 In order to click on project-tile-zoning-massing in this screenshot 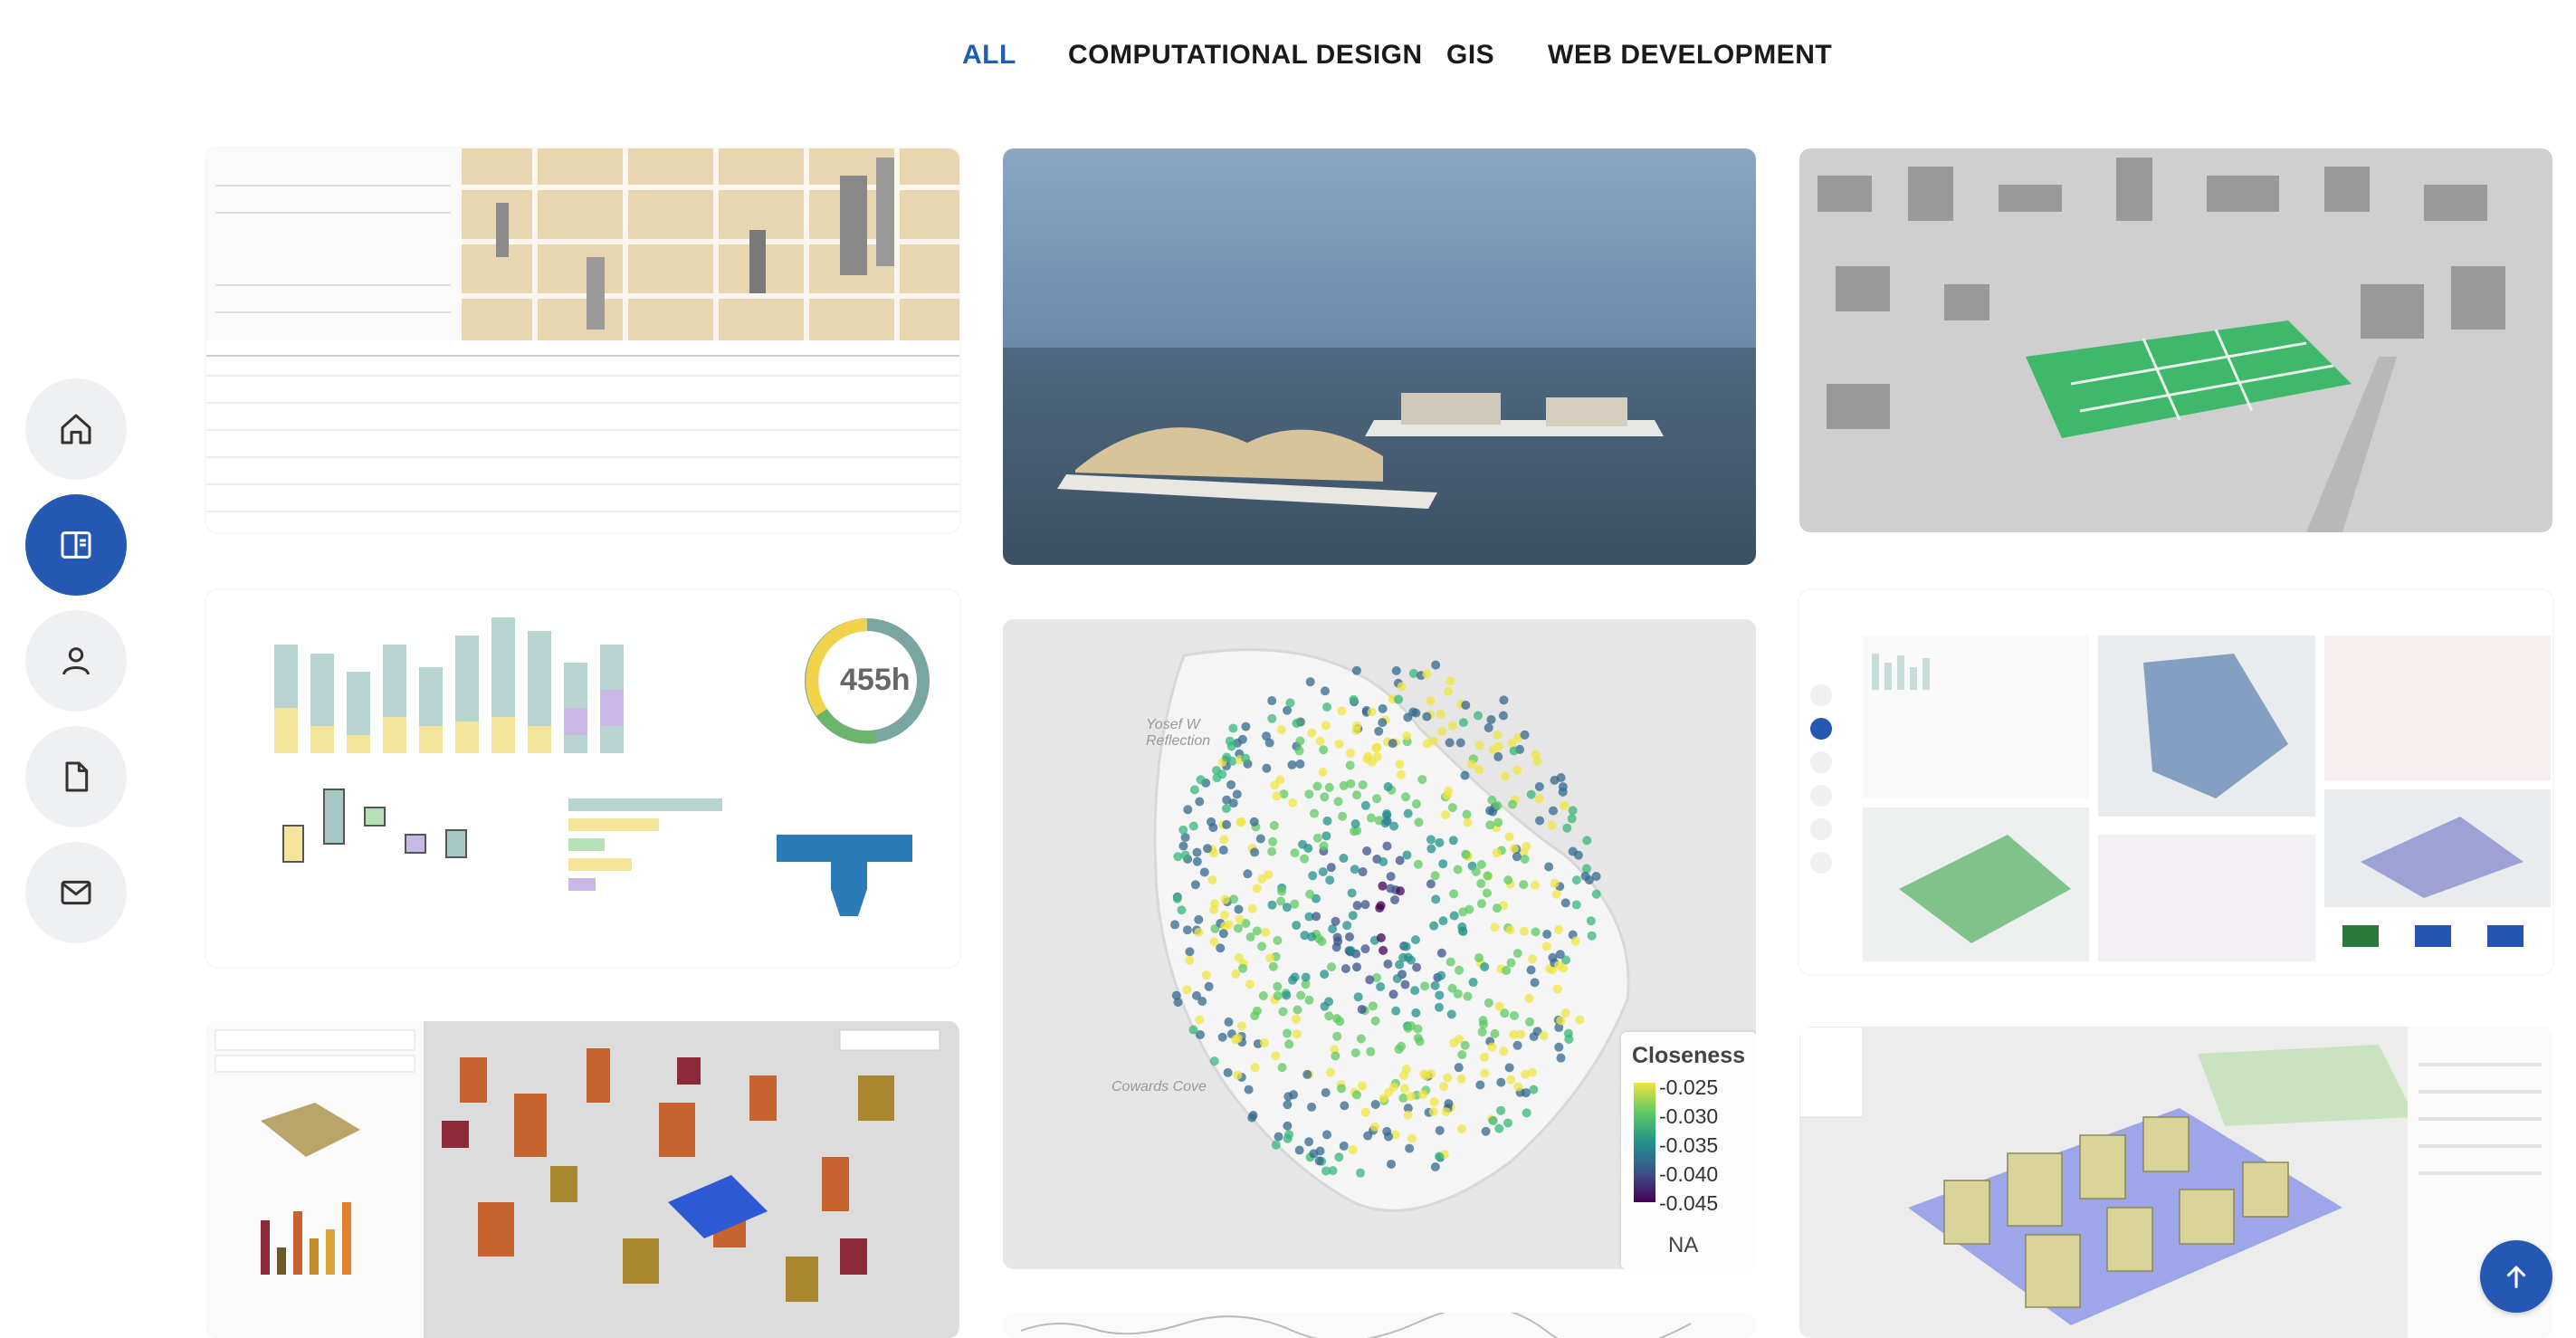, I will do `click(583, 1179)`.